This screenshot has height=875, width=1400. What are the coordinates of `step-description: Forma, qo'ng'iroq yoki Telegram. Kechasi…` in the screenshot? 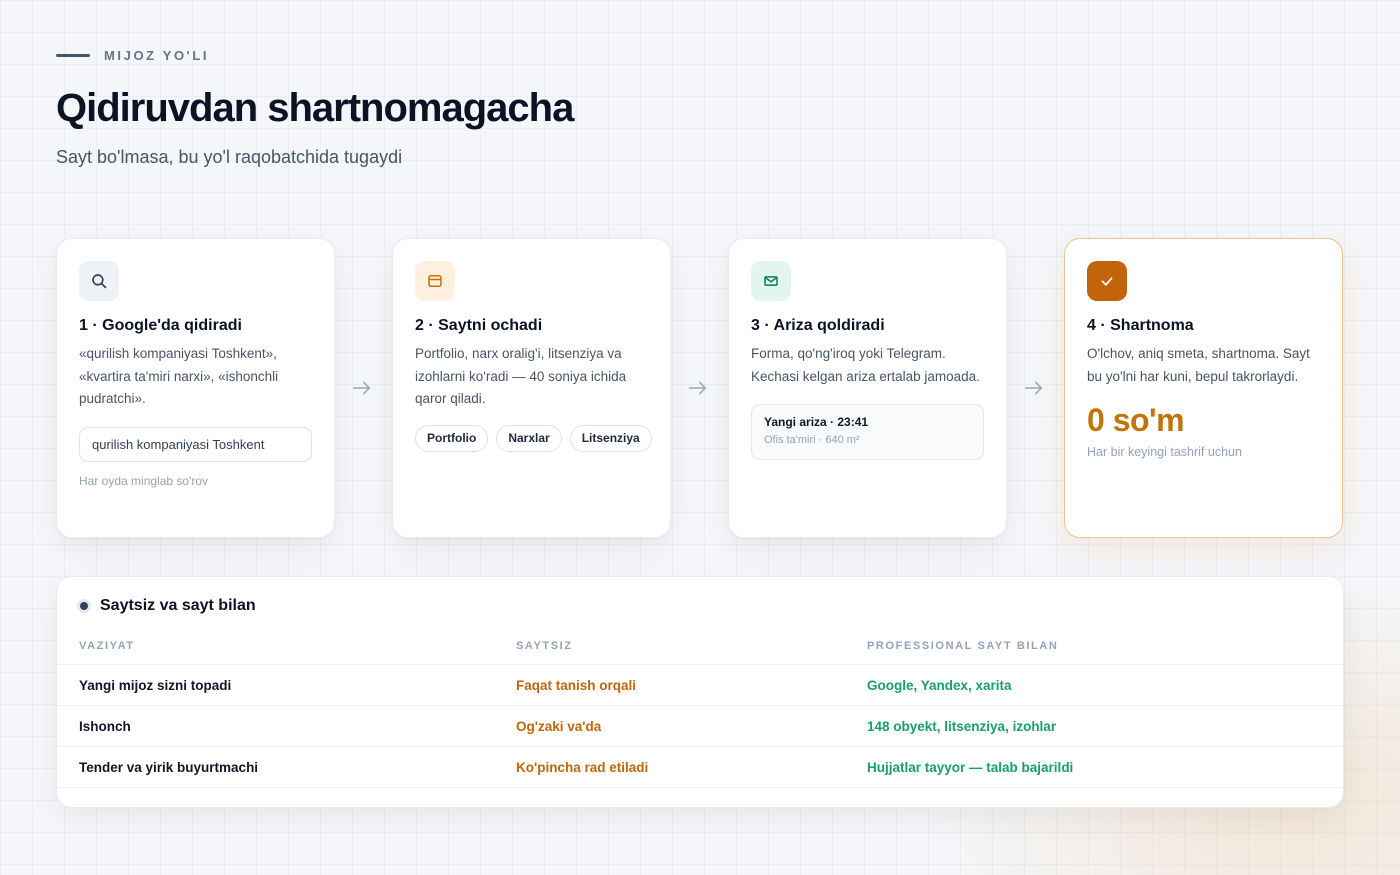 It's located at (865, 365).